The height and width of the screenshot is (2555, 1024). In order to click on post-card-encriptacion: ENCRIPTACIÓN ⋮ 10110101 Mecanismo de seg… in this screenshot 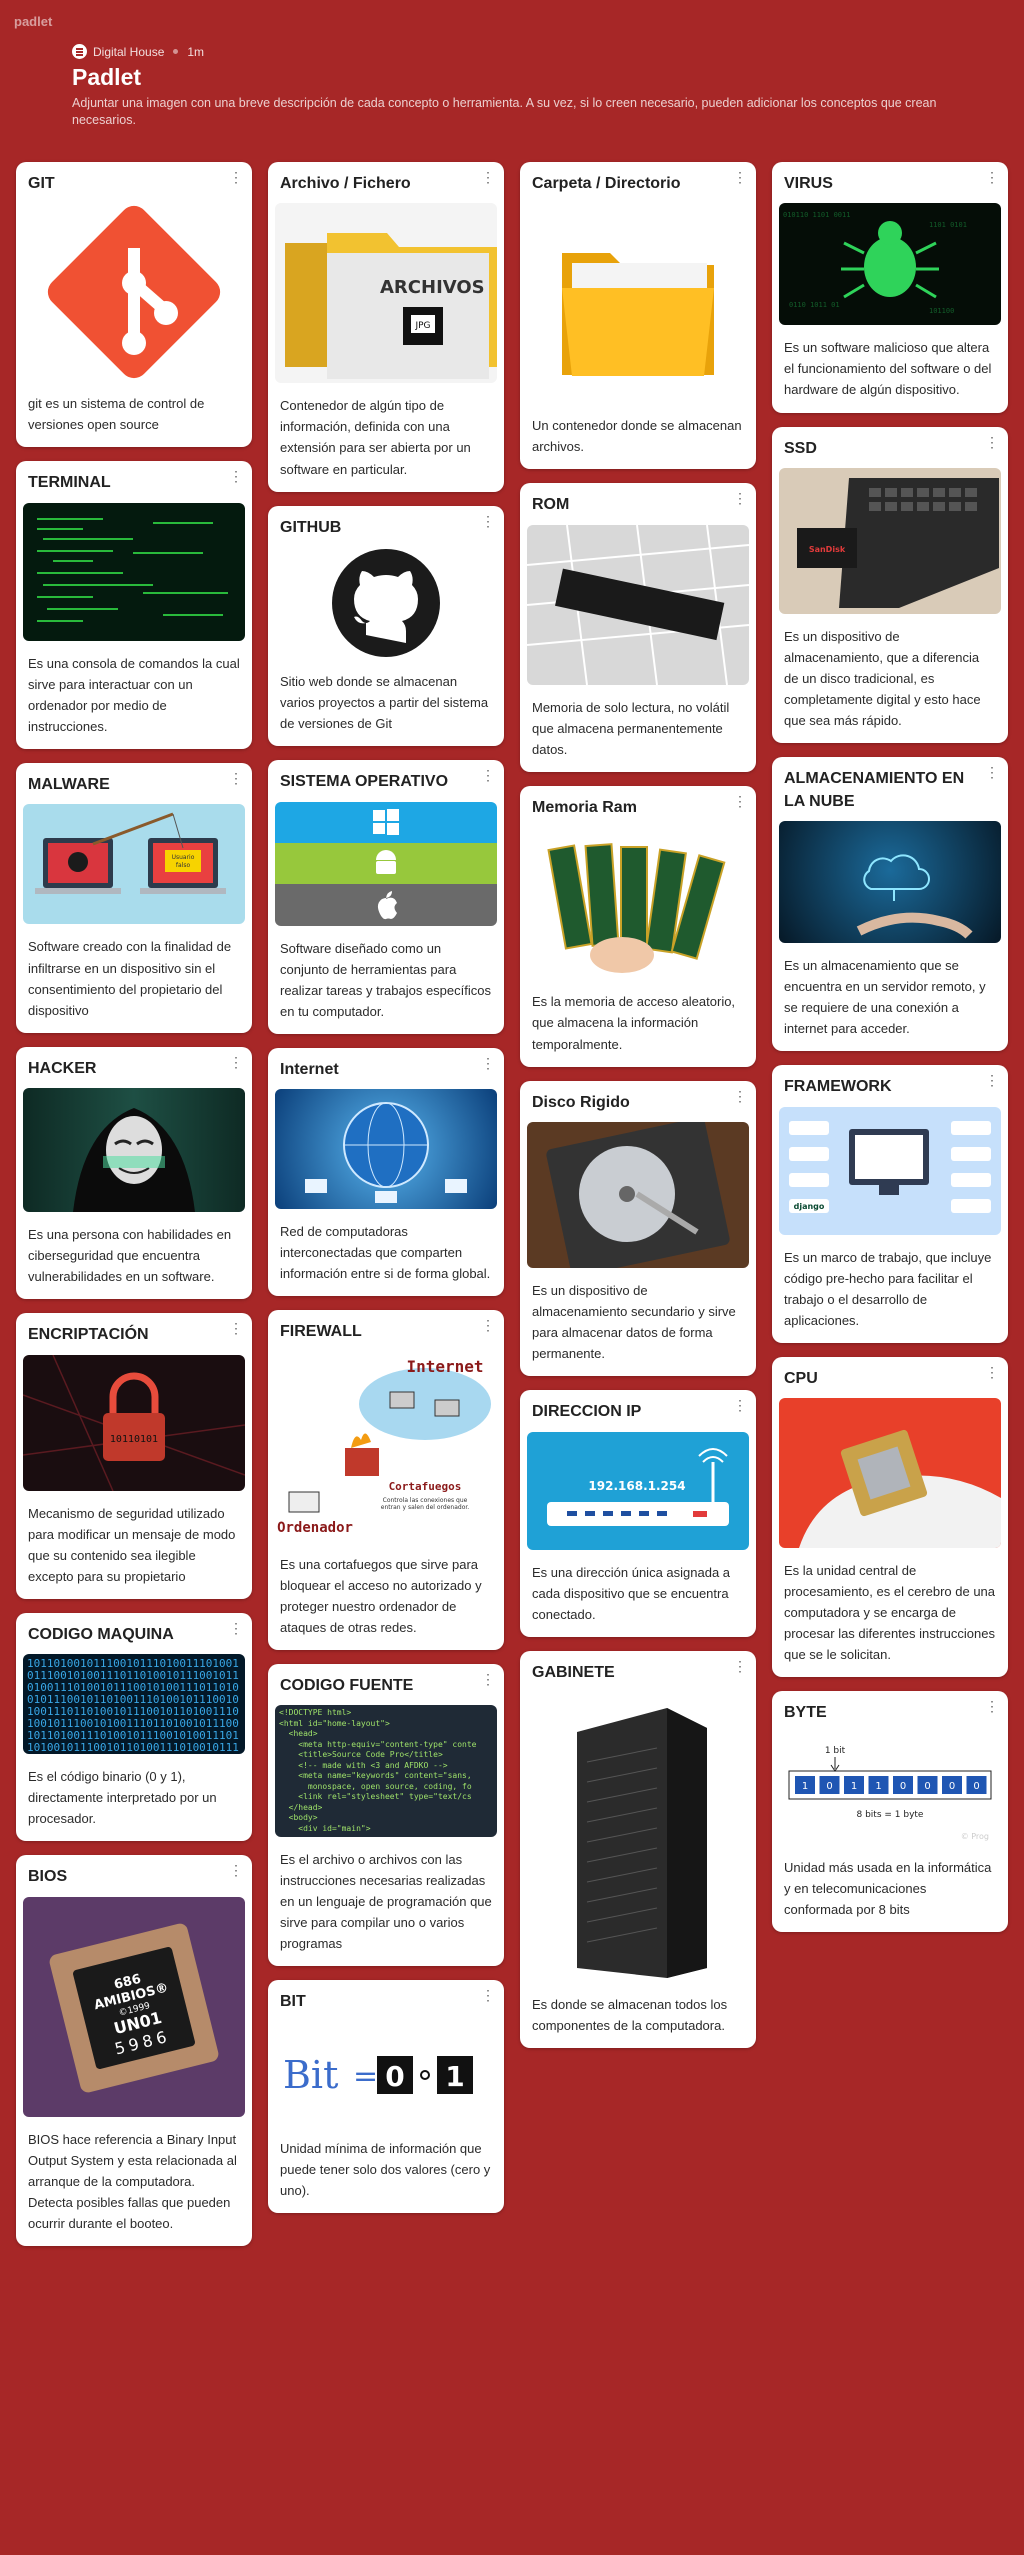, I will do `click(134, 1456)`.